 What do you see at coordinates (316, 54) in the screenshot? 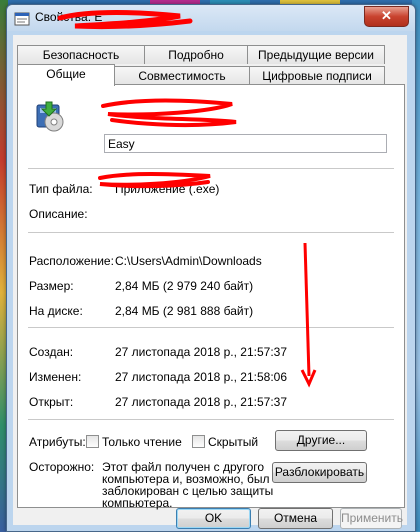
I see `tab-previous-versions: Предыдущие версии` at bounding box center [316, 54].